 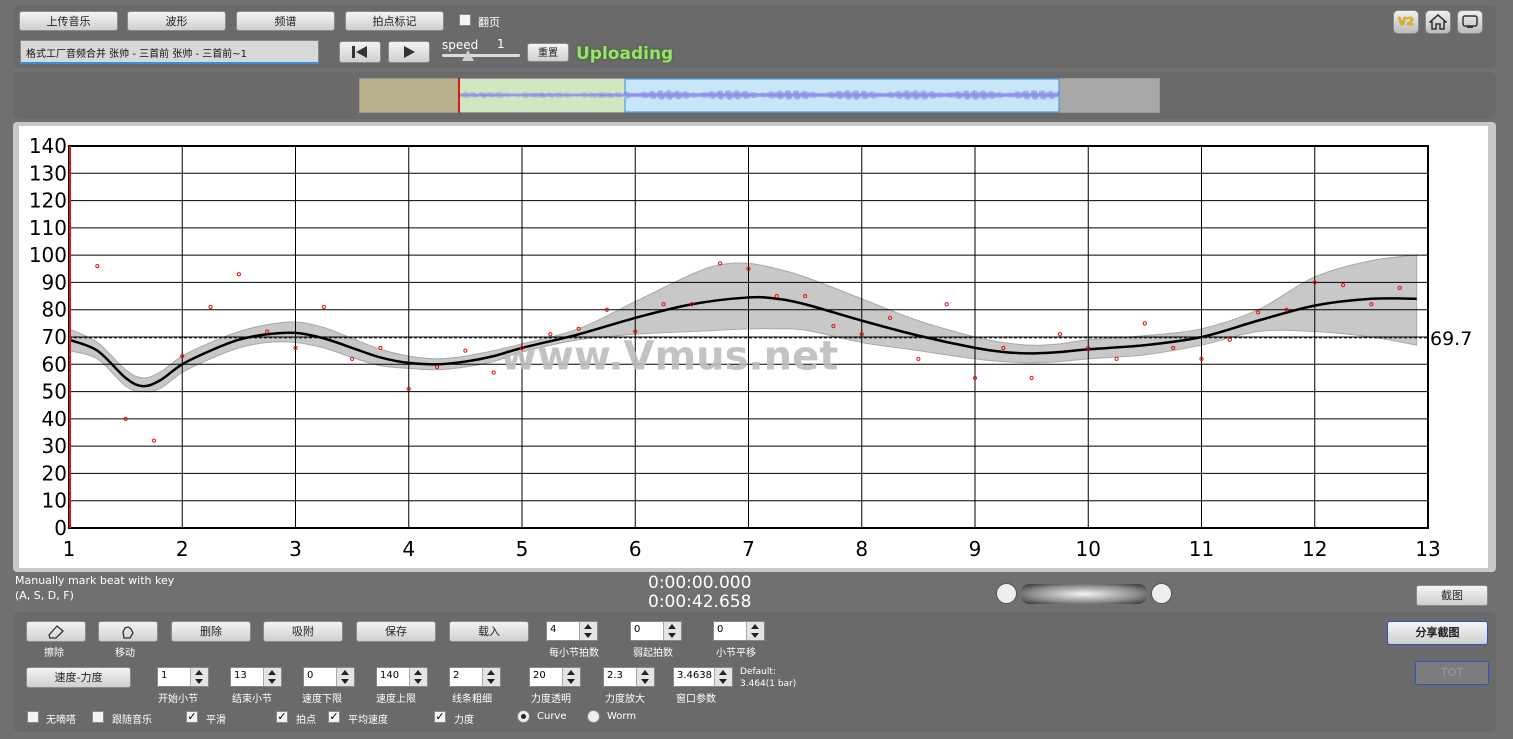 What do you see at coordinates (1437, 633) in the screenshot?
I see `share-screenshot-button: 分享截图` at bounding box center [1437, 633].